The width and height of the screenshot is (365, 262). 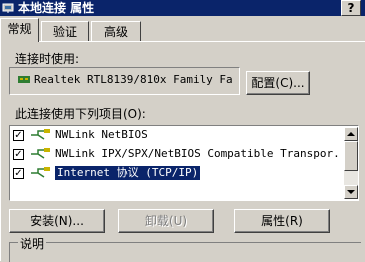 I want to click on scroll-thumb, so click(x=351, y=156).